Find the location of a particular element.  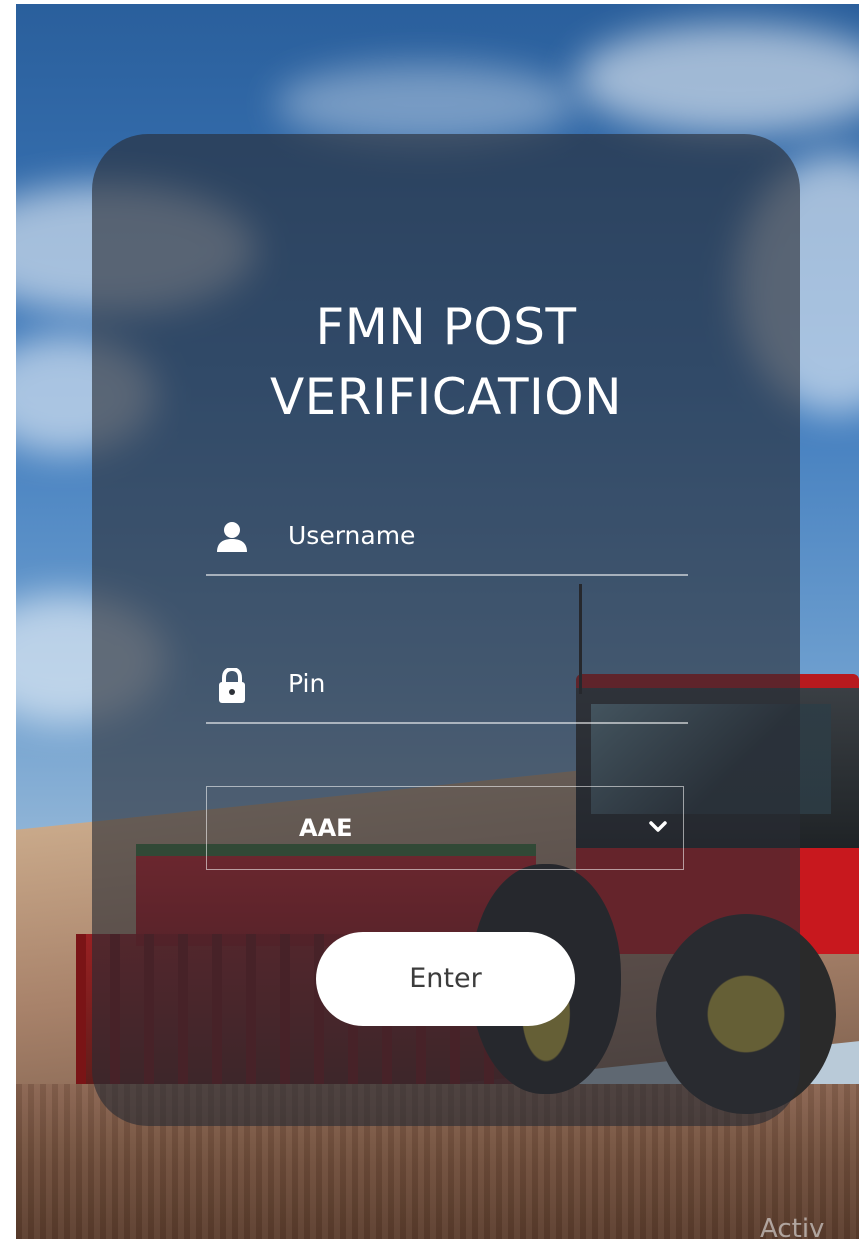

title-line-1: FMN POST is located at coordinates (446, 327).